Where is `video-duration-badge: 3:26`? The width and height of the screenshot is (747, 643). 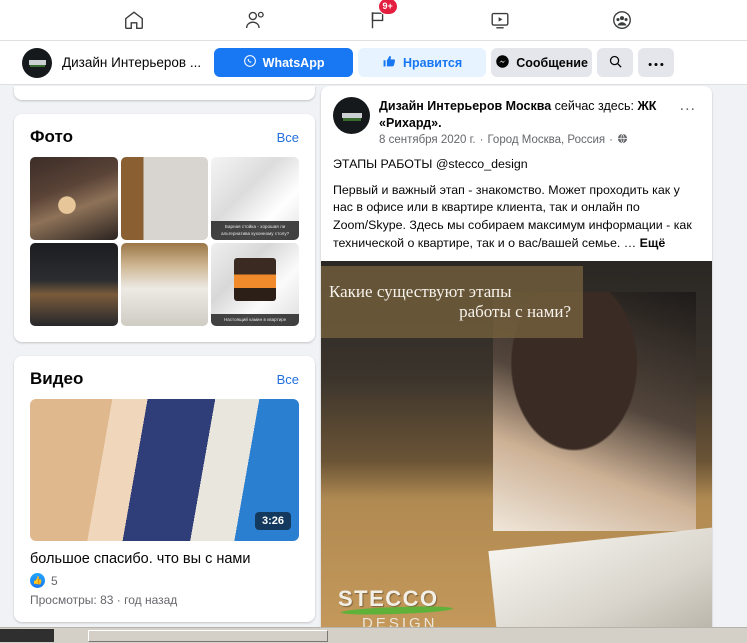
video-duration-badge: 3:26 is located at coordinates (272, 521).